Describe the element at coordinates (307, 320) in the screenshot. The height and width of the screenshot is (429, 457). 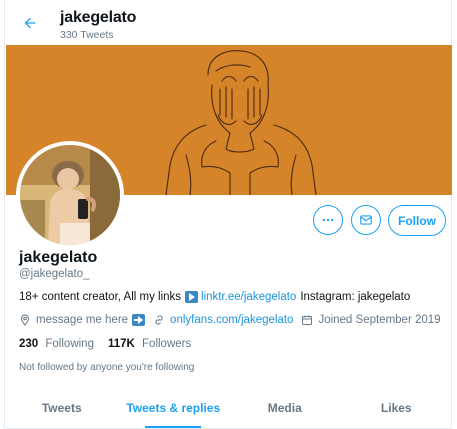
I see `calendar-icon` at that location.